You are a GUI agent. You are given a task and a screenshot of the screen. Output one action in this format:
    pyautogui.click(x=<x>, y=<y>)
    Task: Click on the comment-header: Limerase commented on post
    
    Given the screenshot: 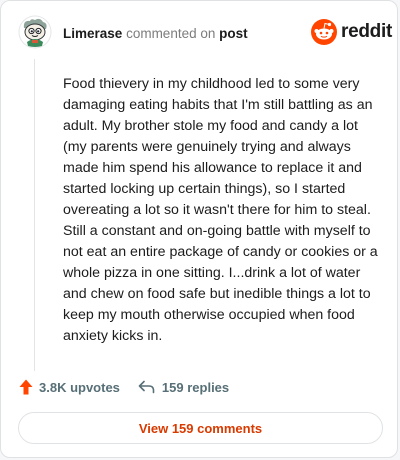 What is the action you would take?
    pyautogui.click(x=155, y=33)
    